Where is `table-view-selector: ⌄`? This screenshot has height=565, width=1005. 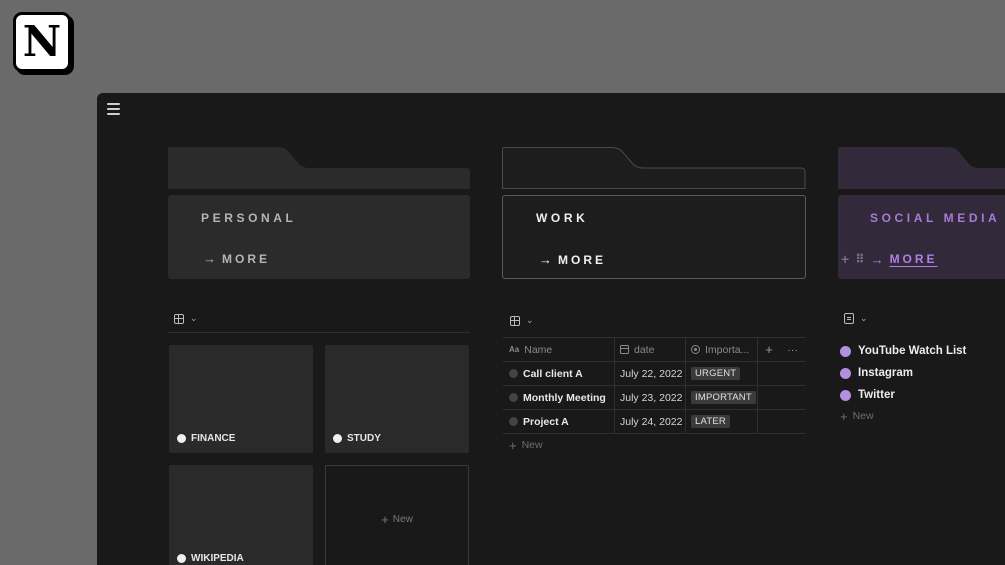 table-view-selector: ⌄ is located at coordinates (522, 320).